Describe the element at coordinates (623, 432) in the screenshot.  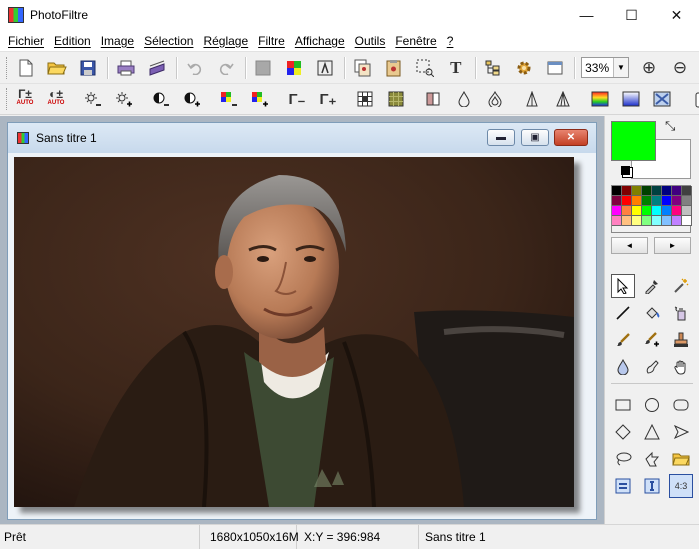
I see `rhombus-icon` at that location.